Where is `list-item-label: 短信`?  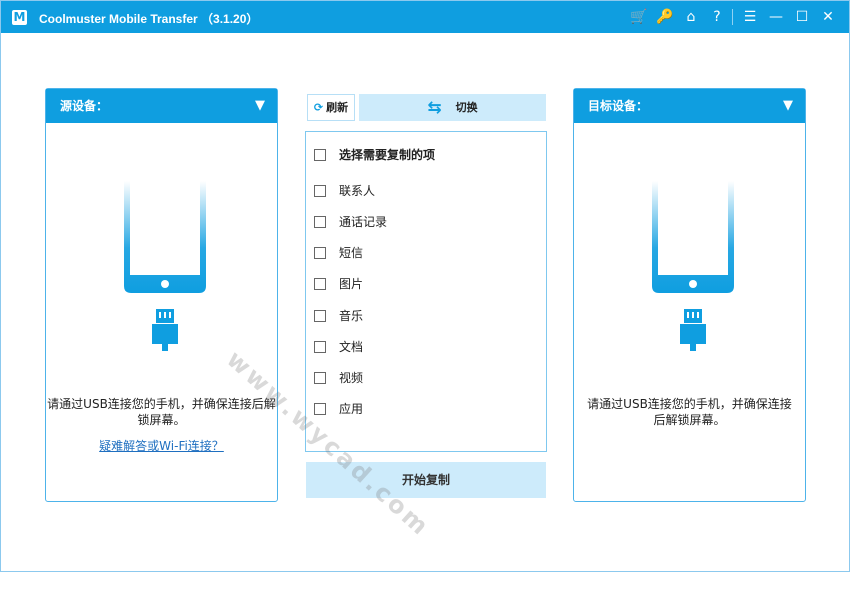 list-item-label: 短信 is located at coordinates (351, 253).